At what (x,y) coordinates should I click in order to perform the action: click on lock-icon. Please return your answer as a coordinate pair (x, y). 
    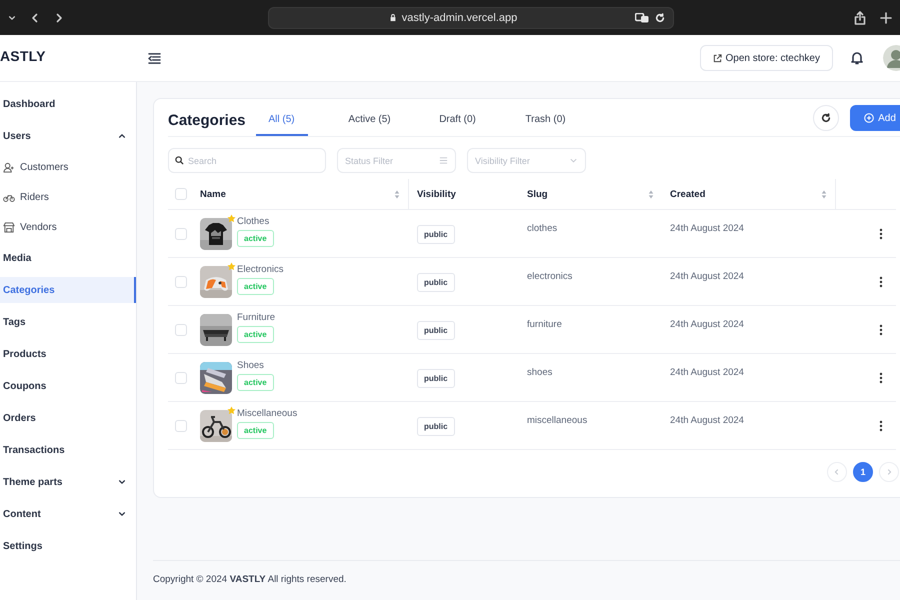
    Looking at the image, I should click on (392, 17).